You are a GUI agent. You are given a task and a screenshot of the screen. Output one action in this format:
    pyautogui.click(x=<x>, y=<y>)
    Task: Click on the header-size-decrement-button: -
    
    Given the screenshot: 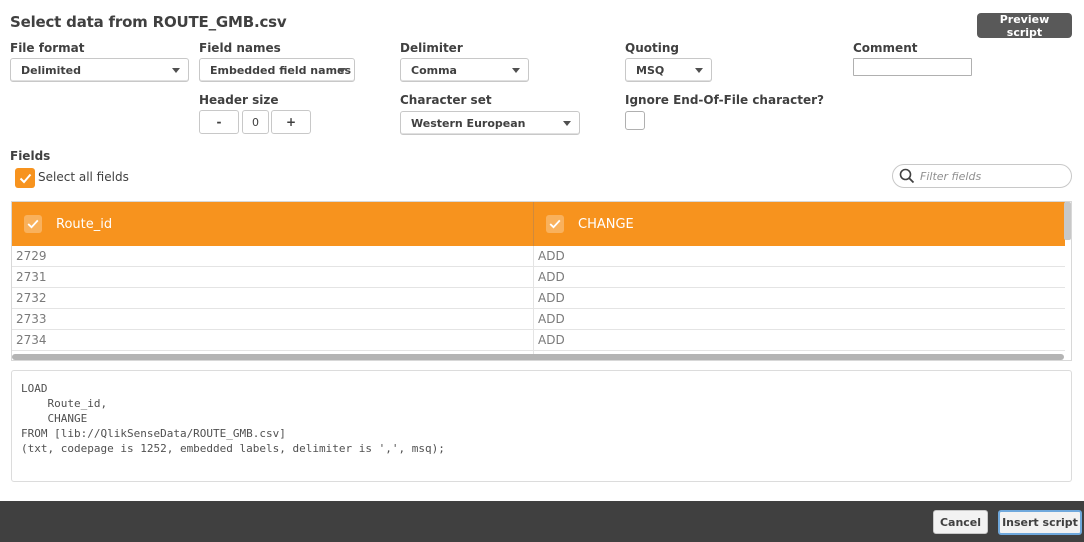 What is the action you would take?
    pyautogui.click(x=219, y=122)
    